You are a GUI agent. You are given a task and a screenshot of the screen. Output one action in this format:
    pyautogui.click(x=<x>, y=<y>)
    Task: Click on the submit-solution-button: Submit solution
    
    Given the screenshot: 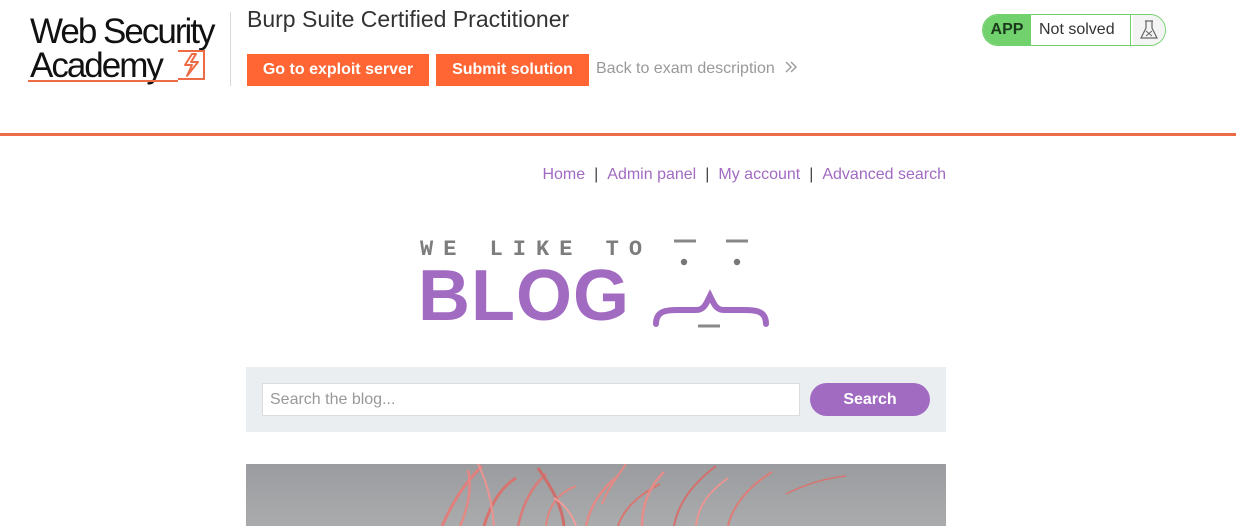 What is the action you would take?
    pyautogui.click(x=512, y=70)
    